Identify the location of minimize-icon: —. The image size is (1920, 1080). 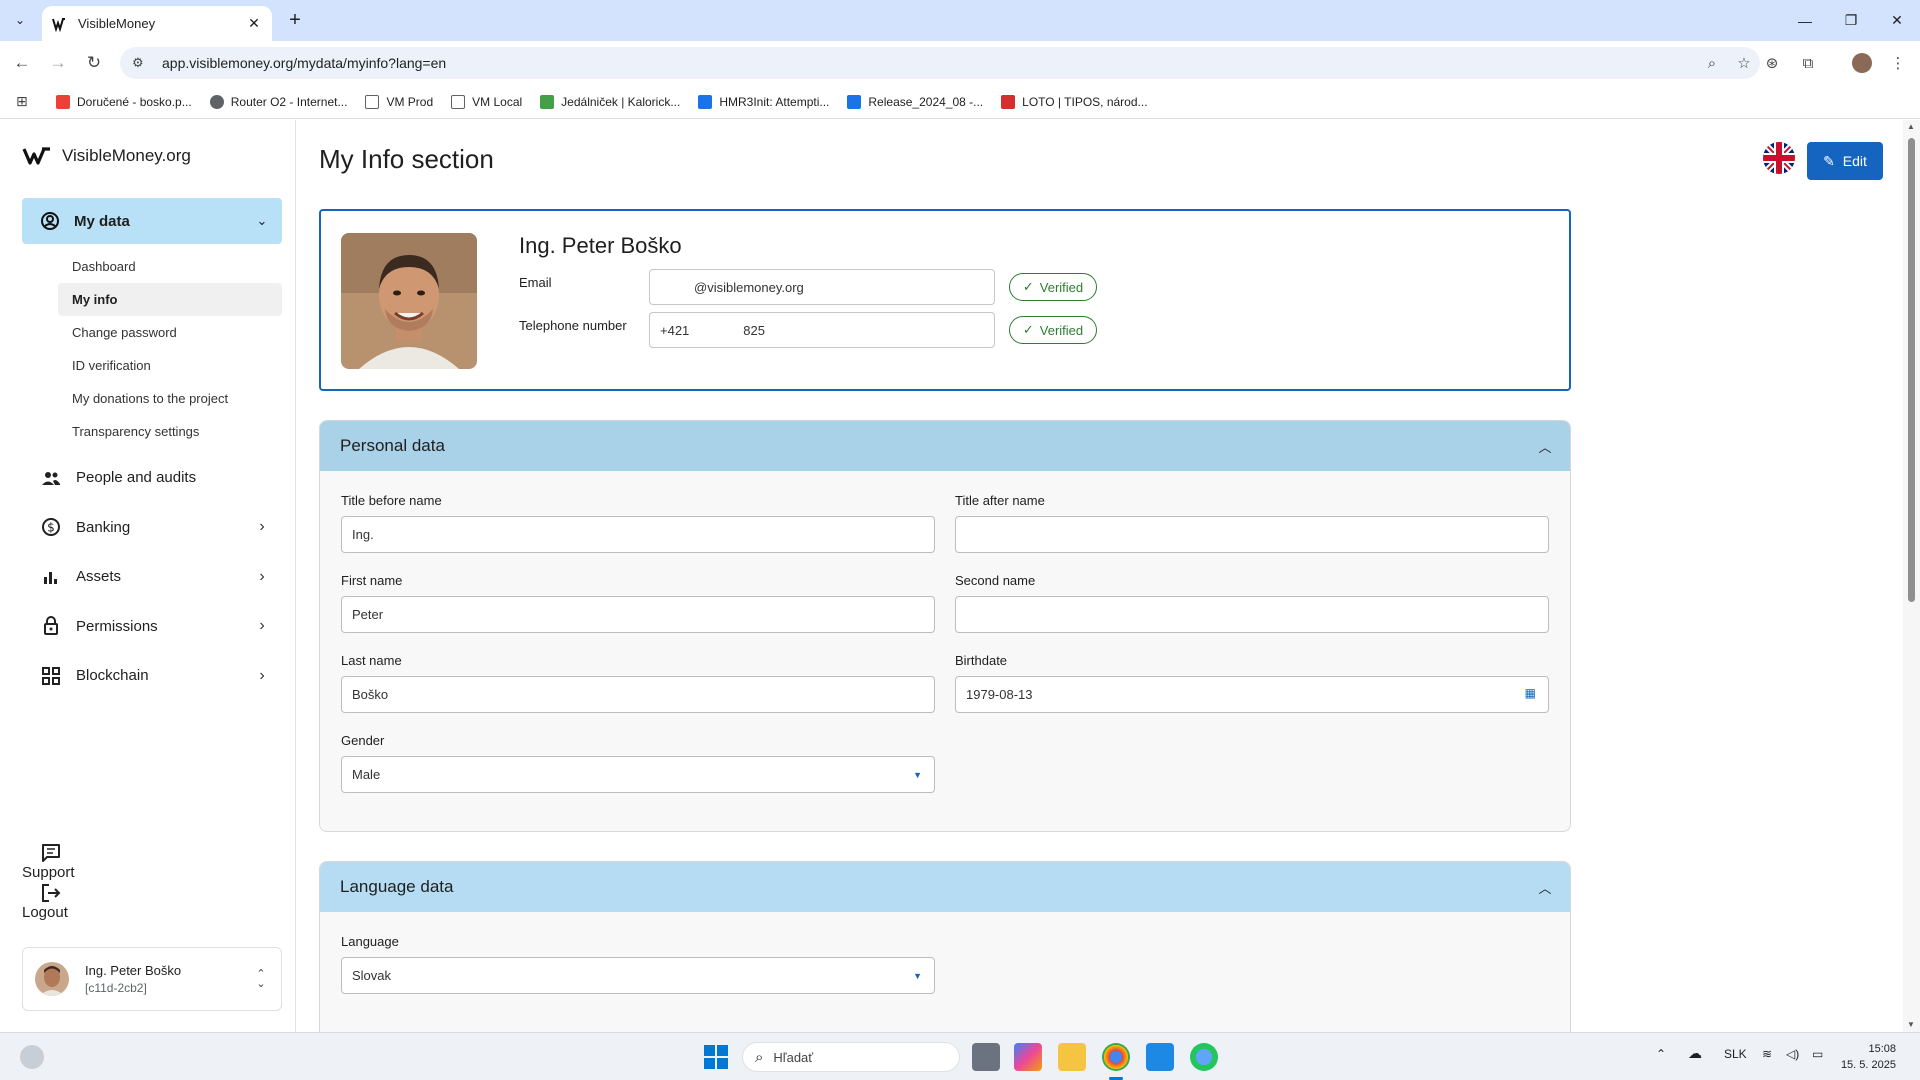
(1805, 20).